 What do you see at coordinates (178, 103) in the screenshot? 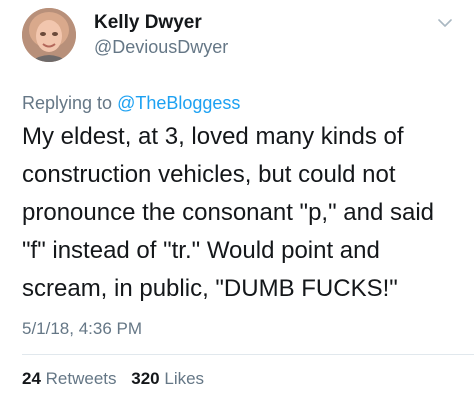
I see `reply-mention-link: @TheBloggess` at bounding box center [178, 103].